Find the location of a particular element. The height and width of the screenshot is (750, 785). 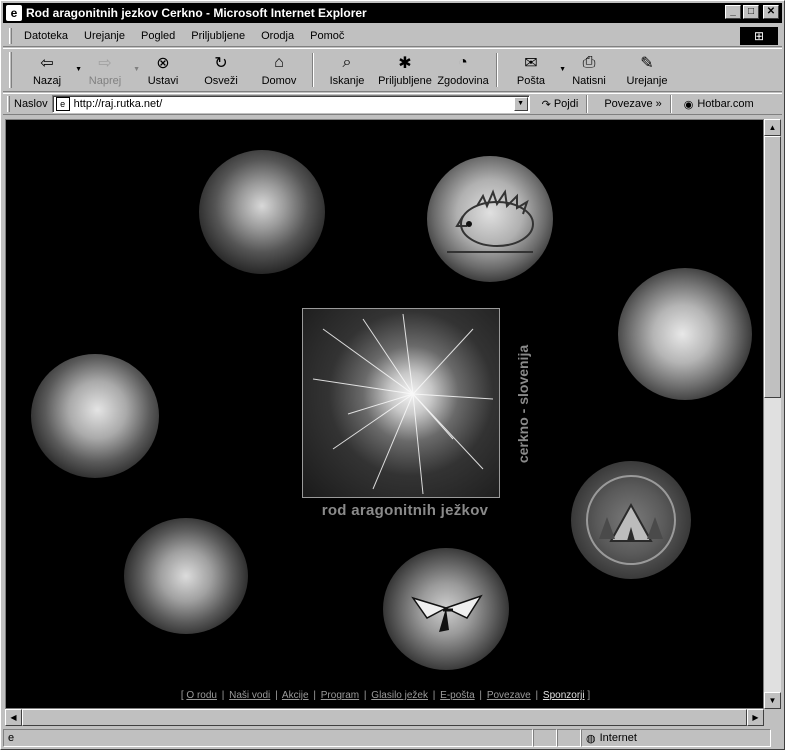

minimize-button: _ is located at coordinates (733, 12).